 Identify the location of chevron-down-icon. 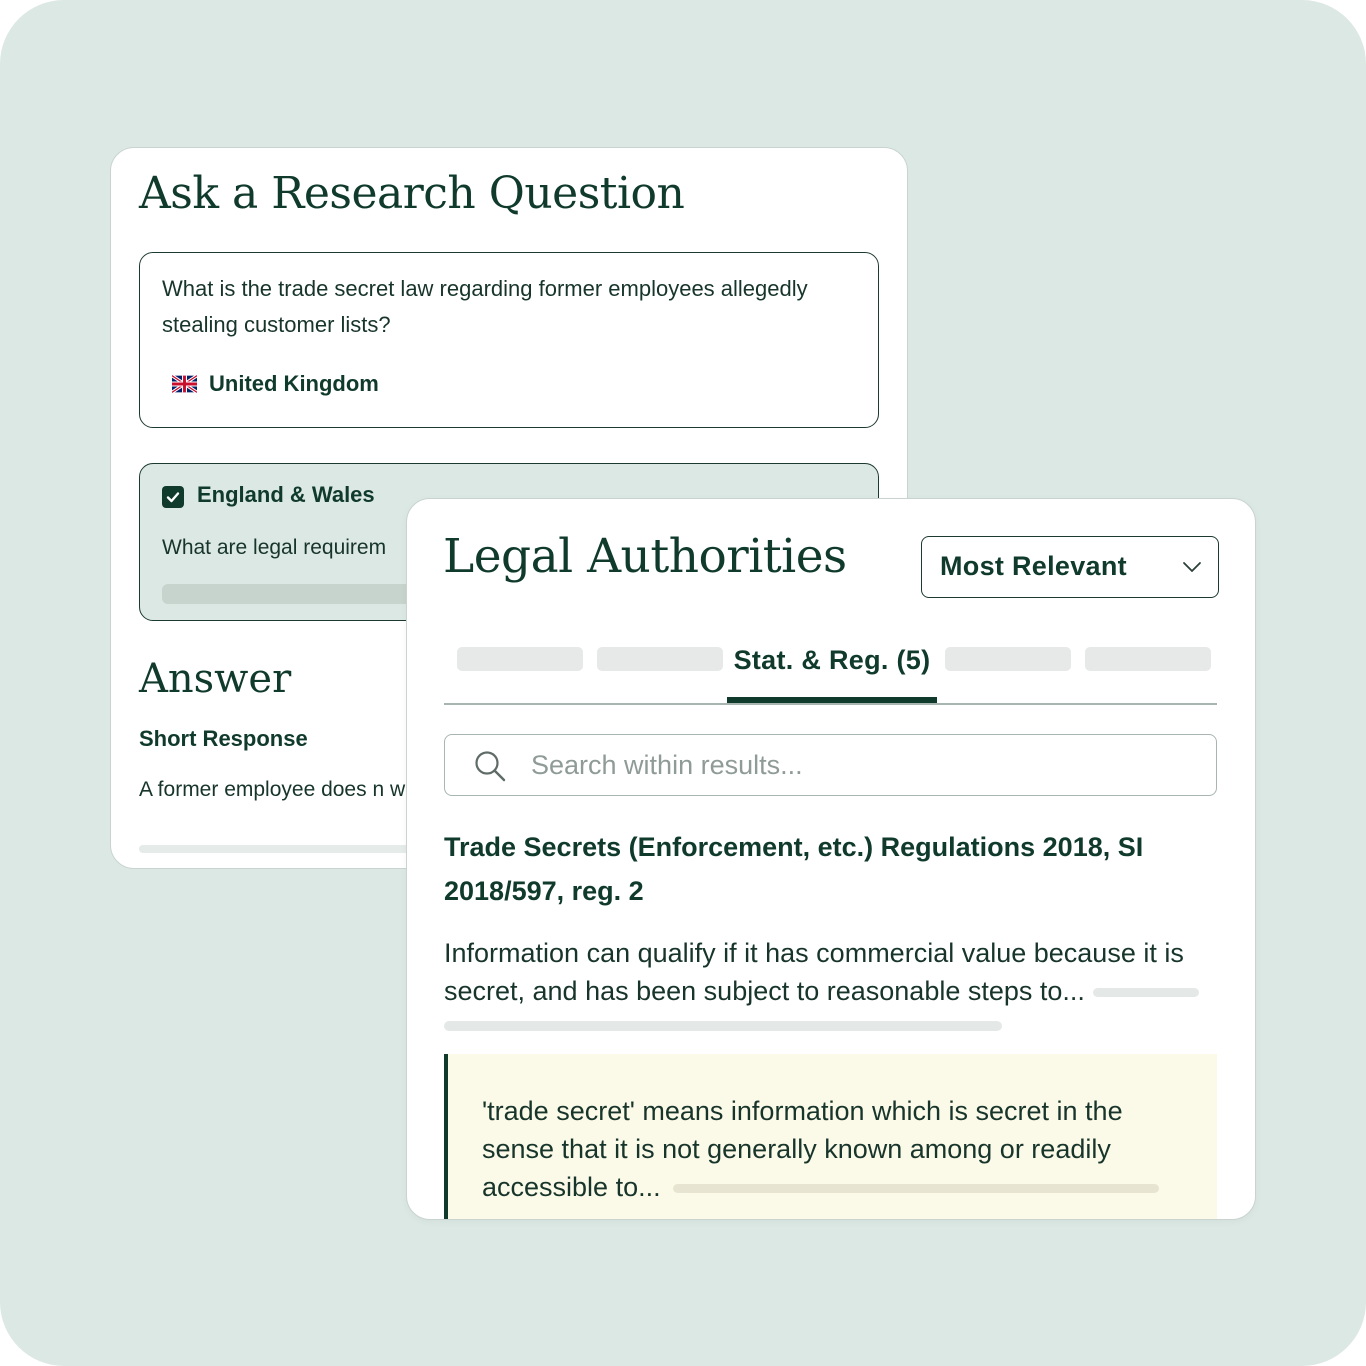
(1192, 567).